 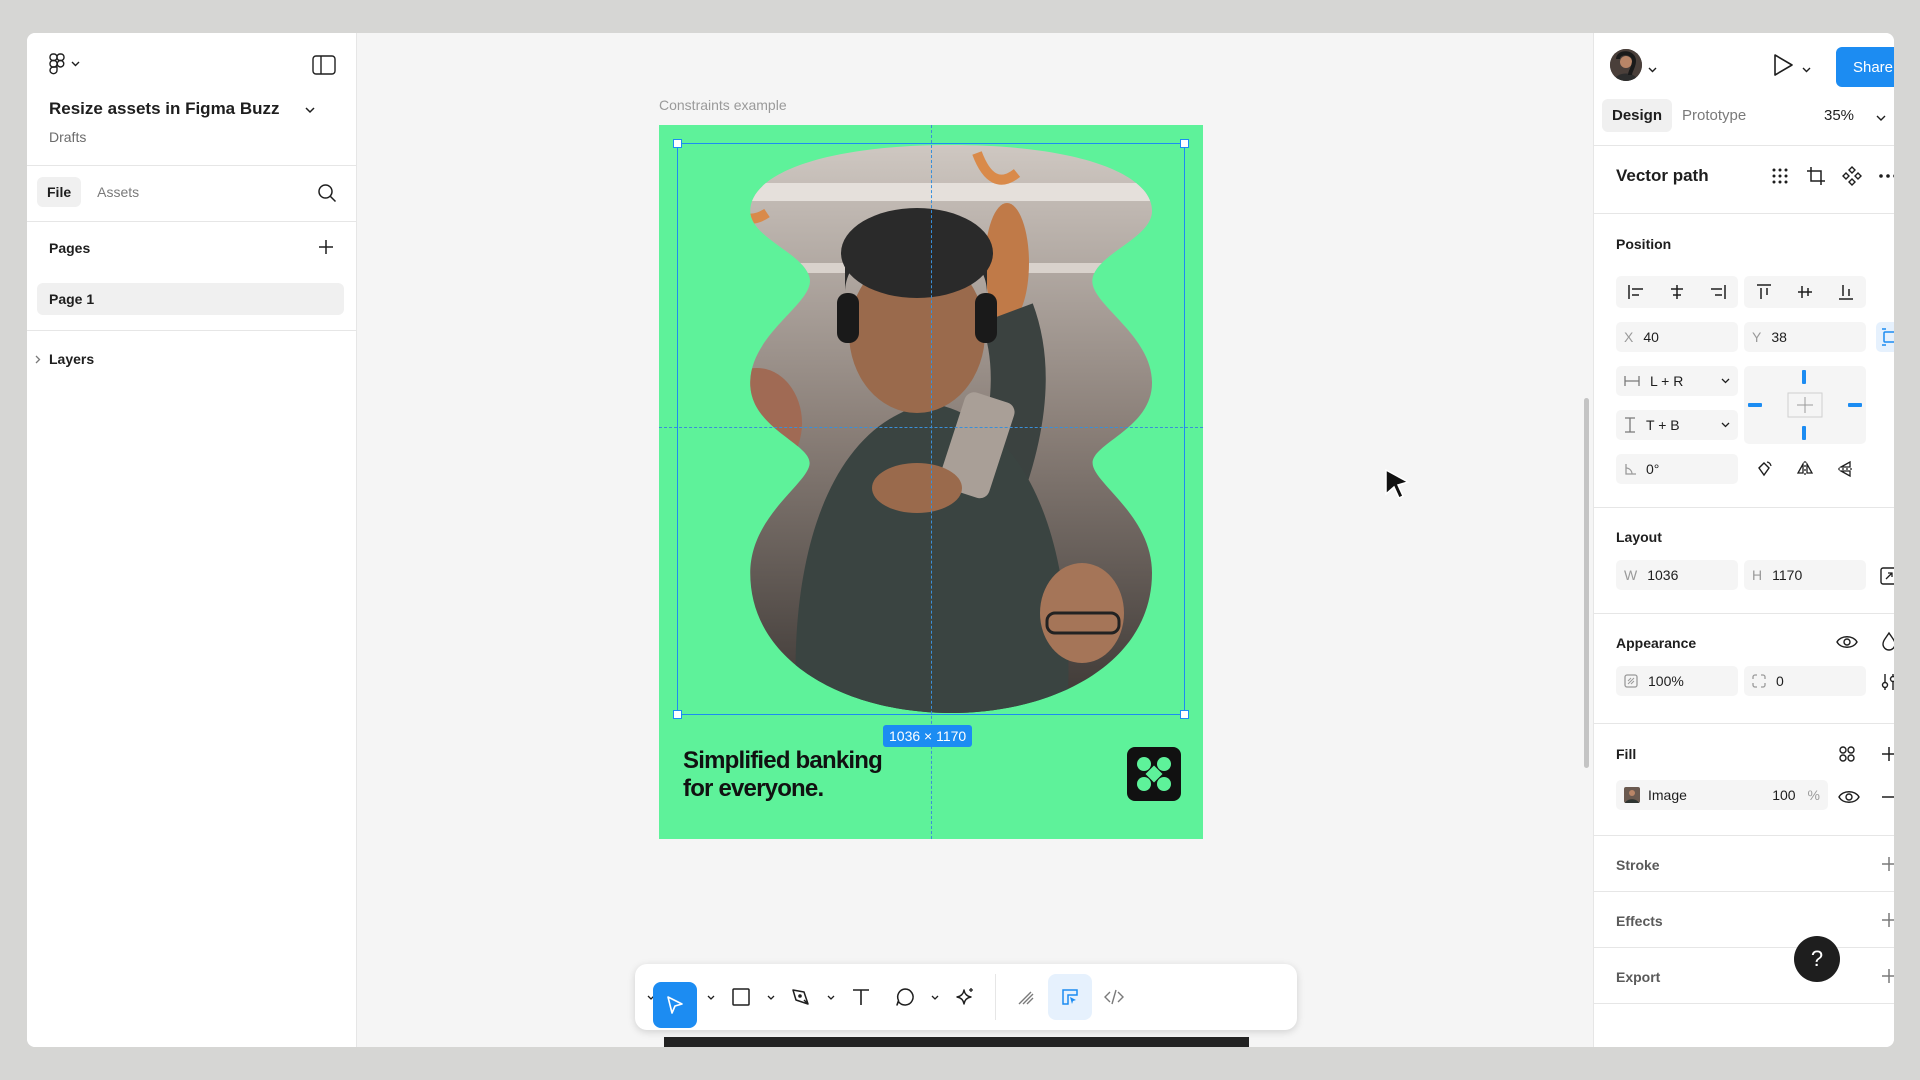 What do you see at coordinates (1631, 575) in the screenshot?
I see `w-label: W` at bounding box center [1631, 575].